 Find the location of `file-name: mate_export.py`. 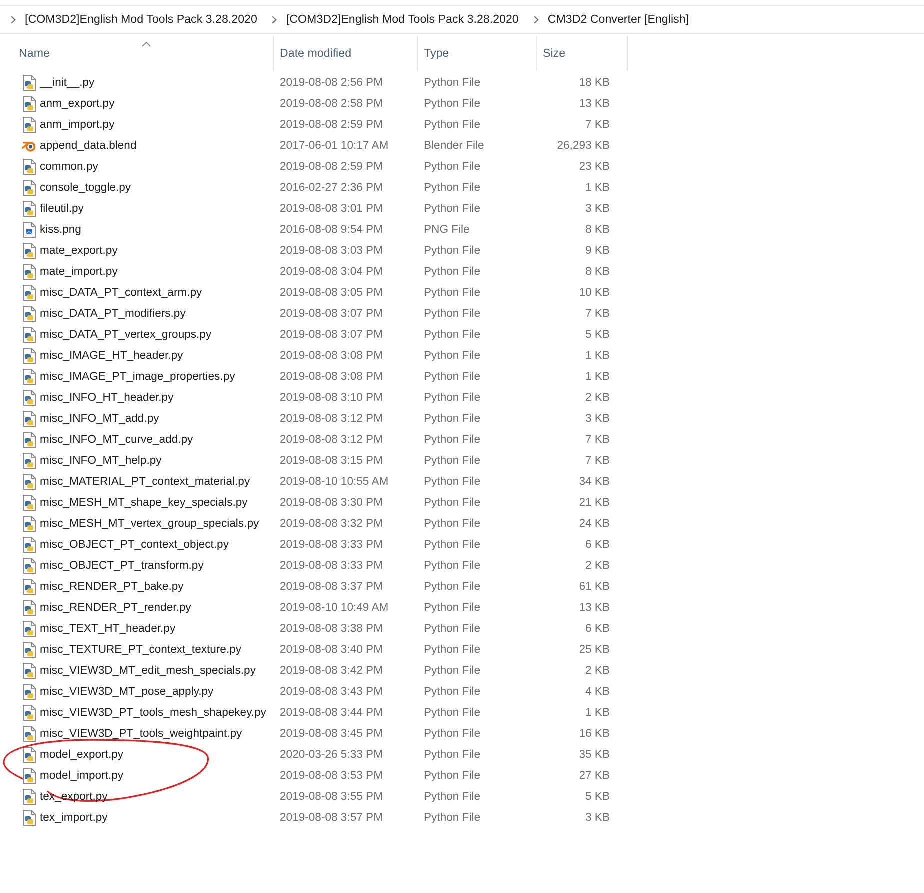

file-name: mate_export.py is located at coordinates (79, 250).